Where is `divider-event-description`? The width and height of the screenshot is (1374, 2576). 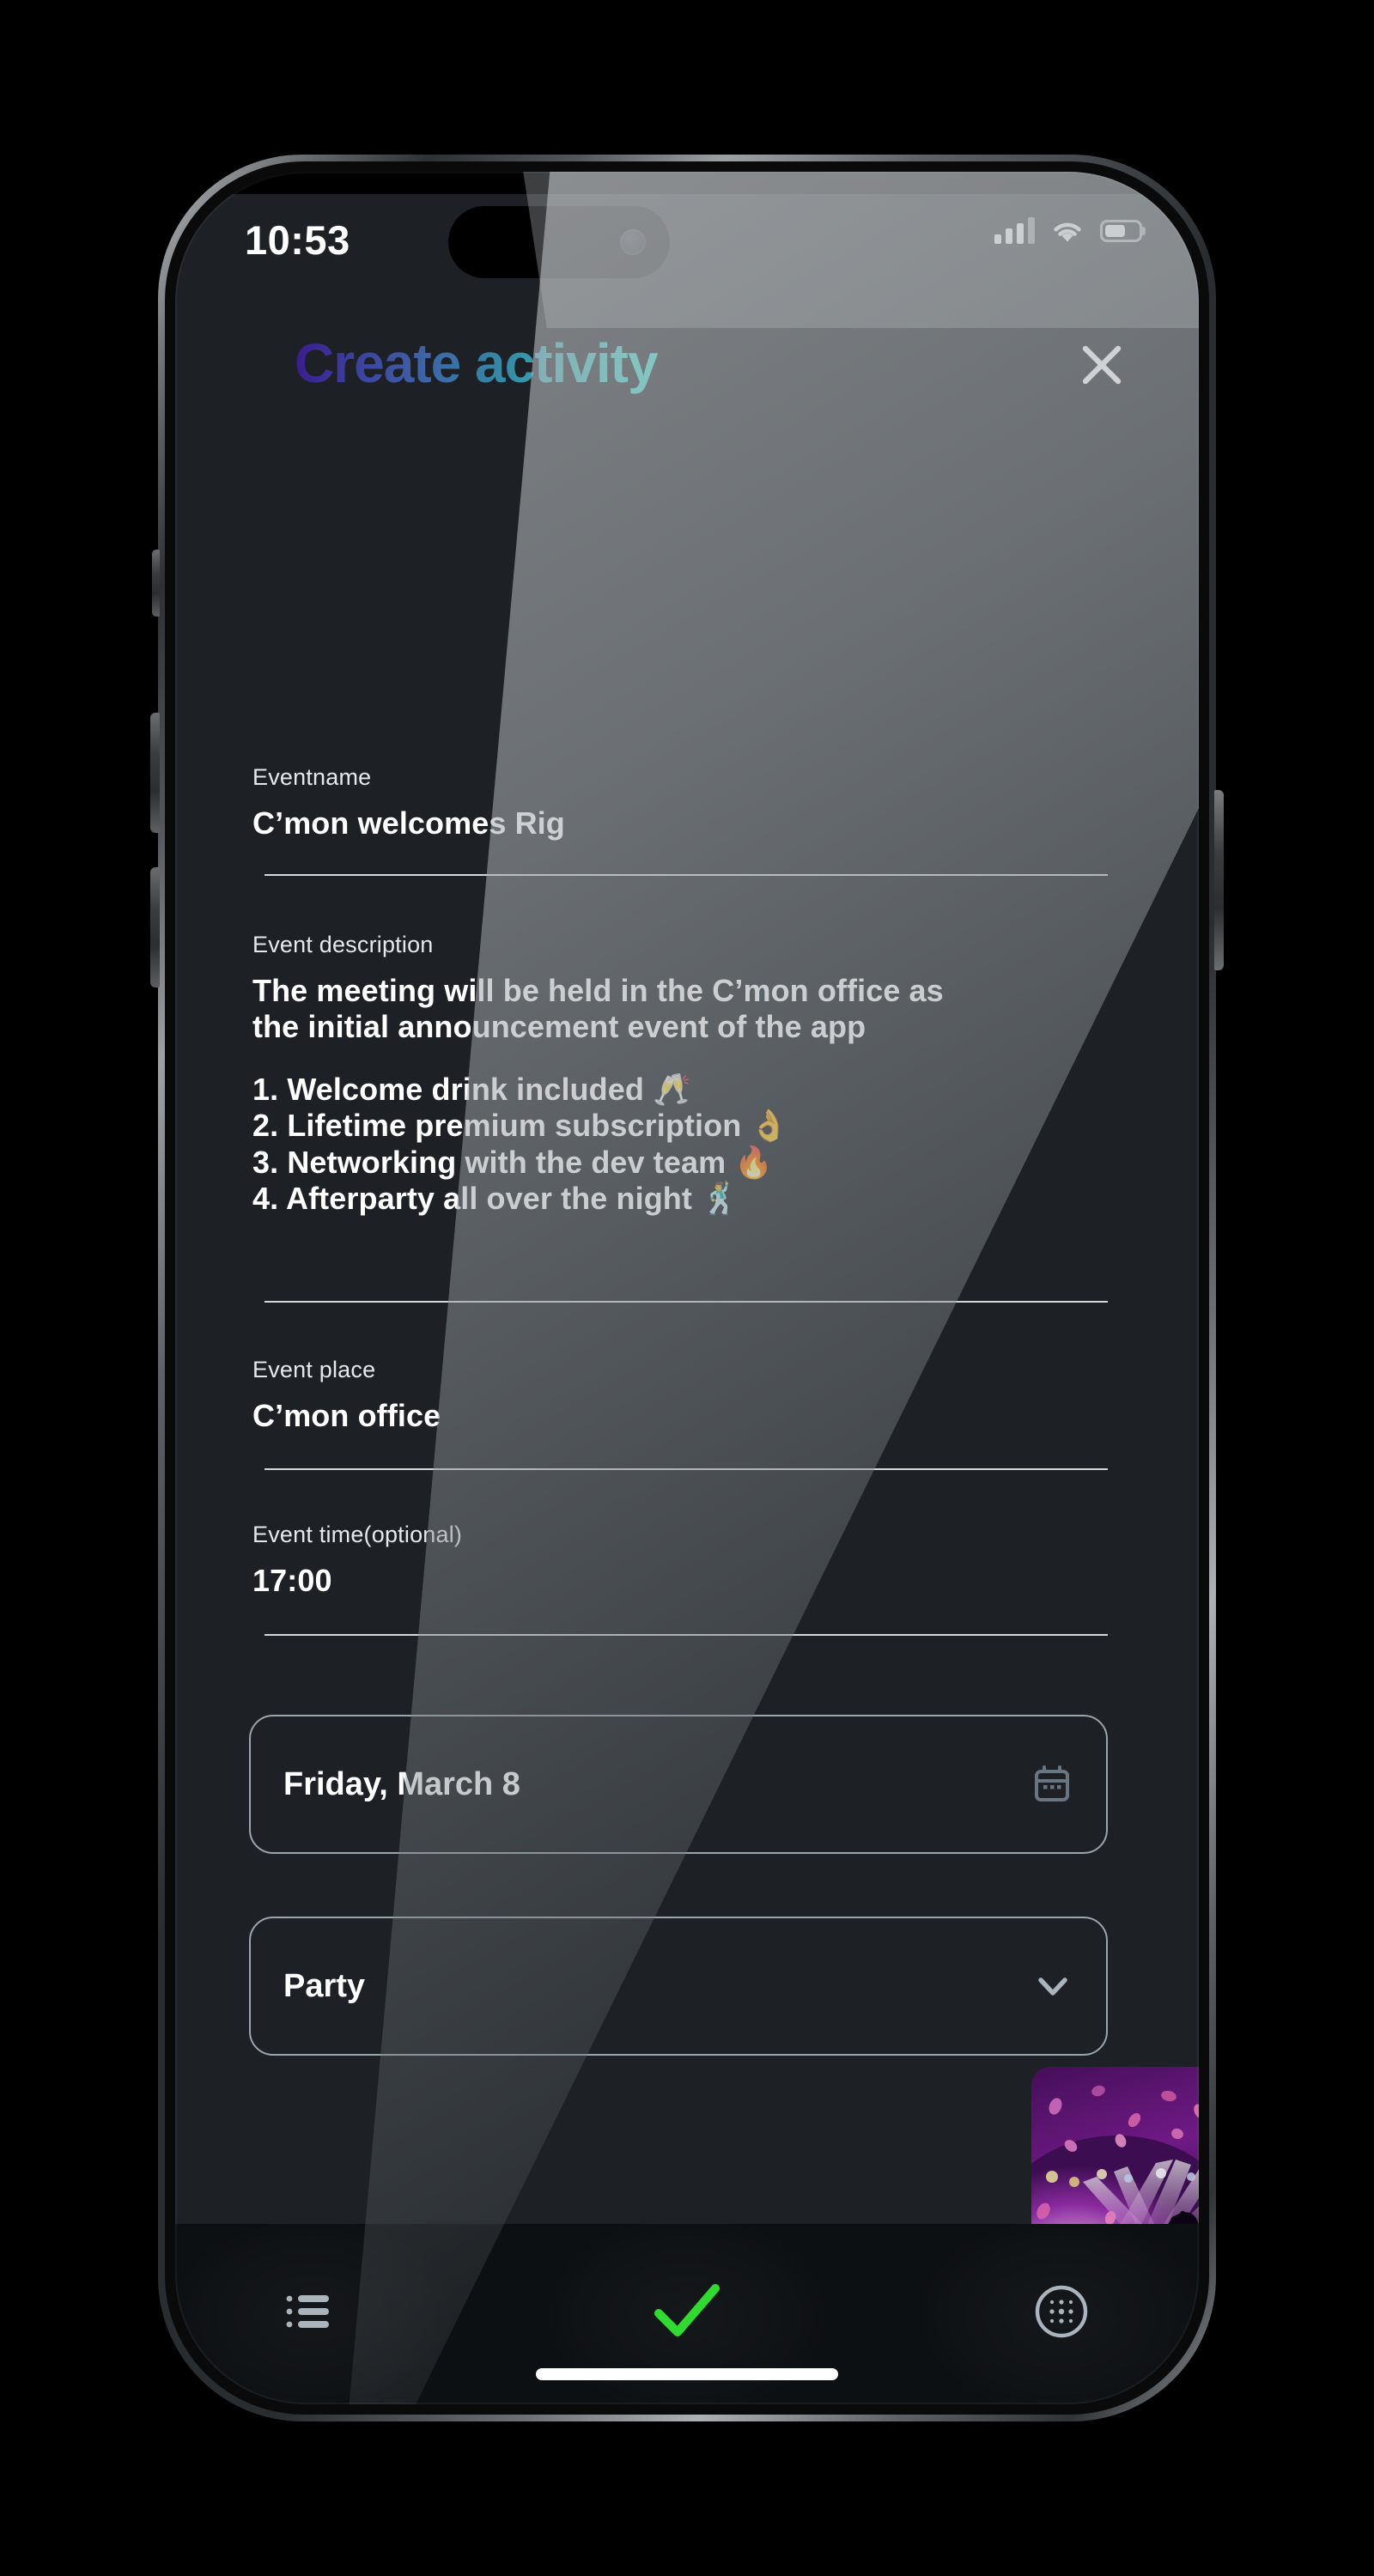
divider-event-description is located at coordinates (686, 1302).